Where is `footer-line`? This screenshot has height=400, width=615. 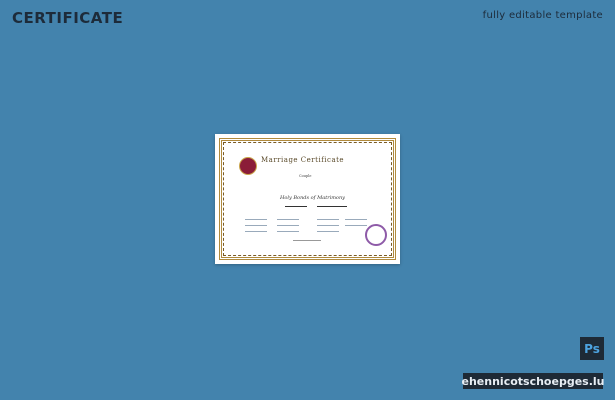 footer-line is located at coordinates (307, 240).